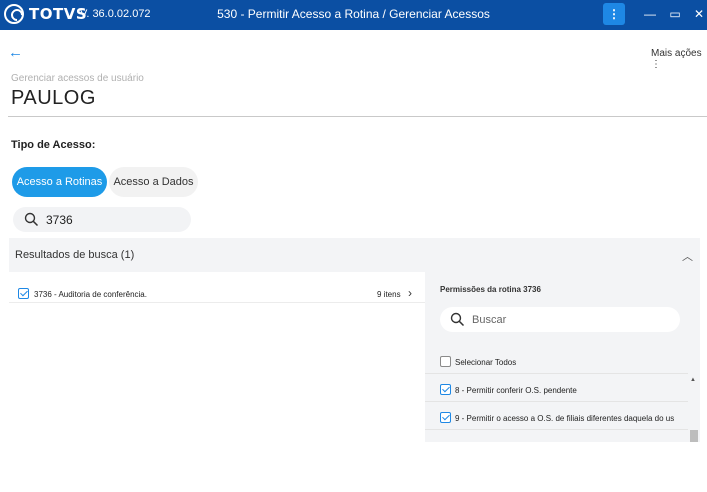 The height and width of the screenshot is (492, 707). I want to click on permissions-search-placeholder: Buscar, so click(489, 320).